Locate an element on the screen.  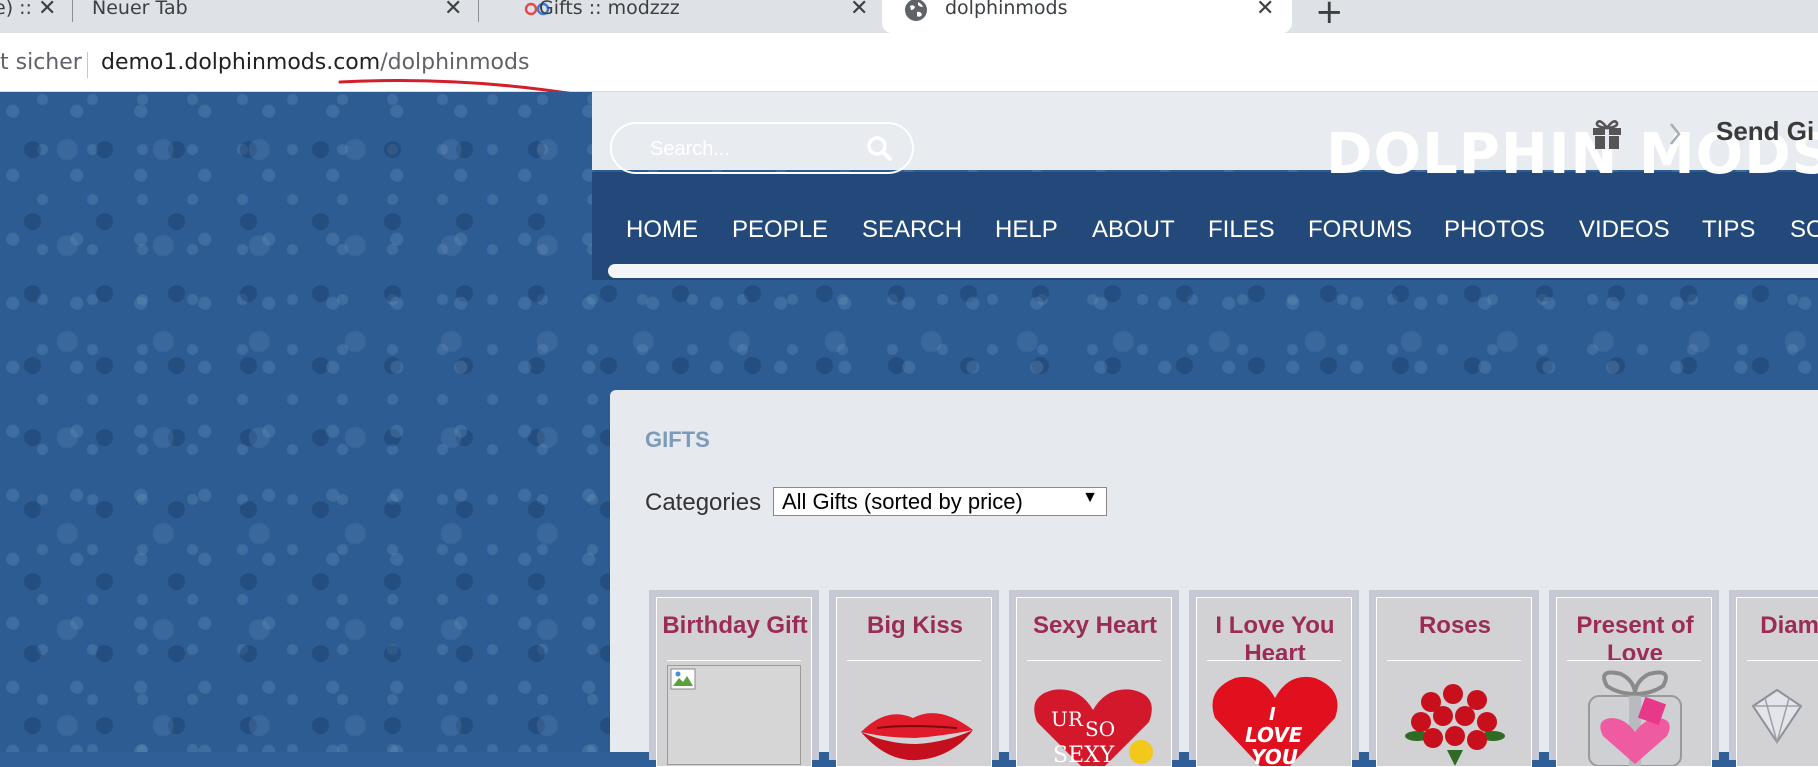
search-box is located at coordinates (762, 148).